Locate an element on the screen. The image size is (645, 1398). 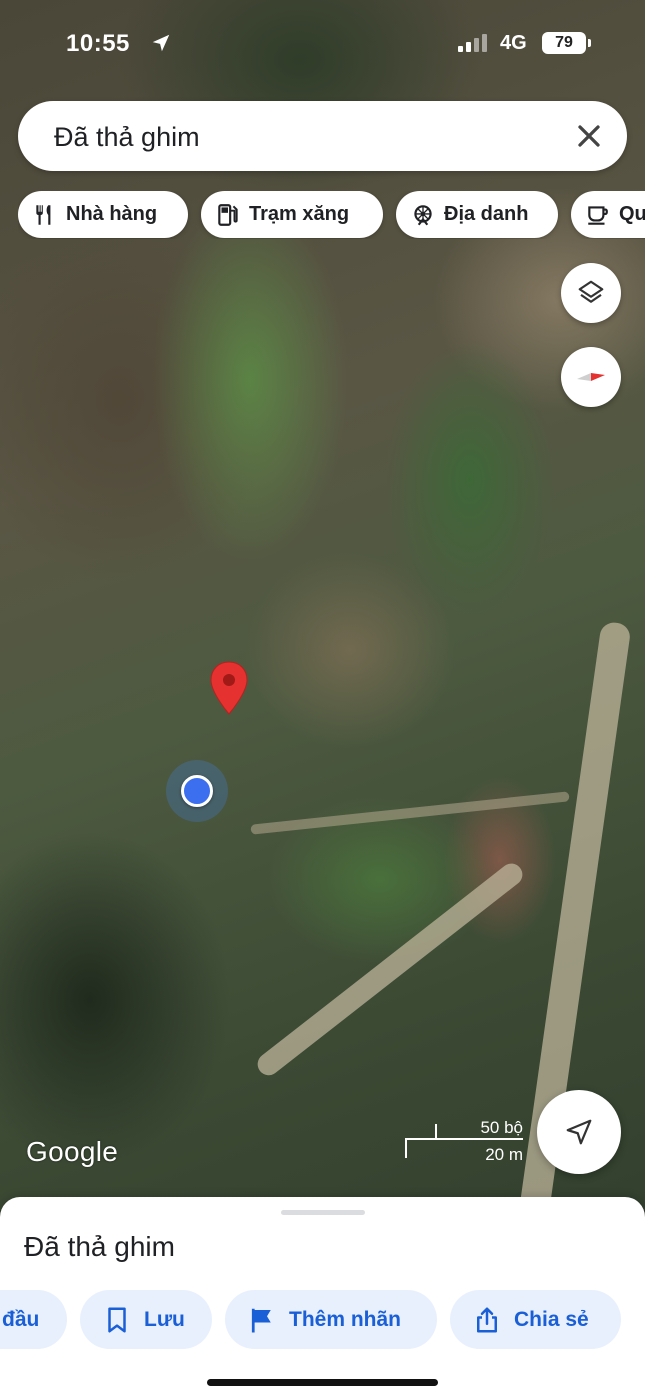
bookmark-icon is located at coordinates (117, 1319).